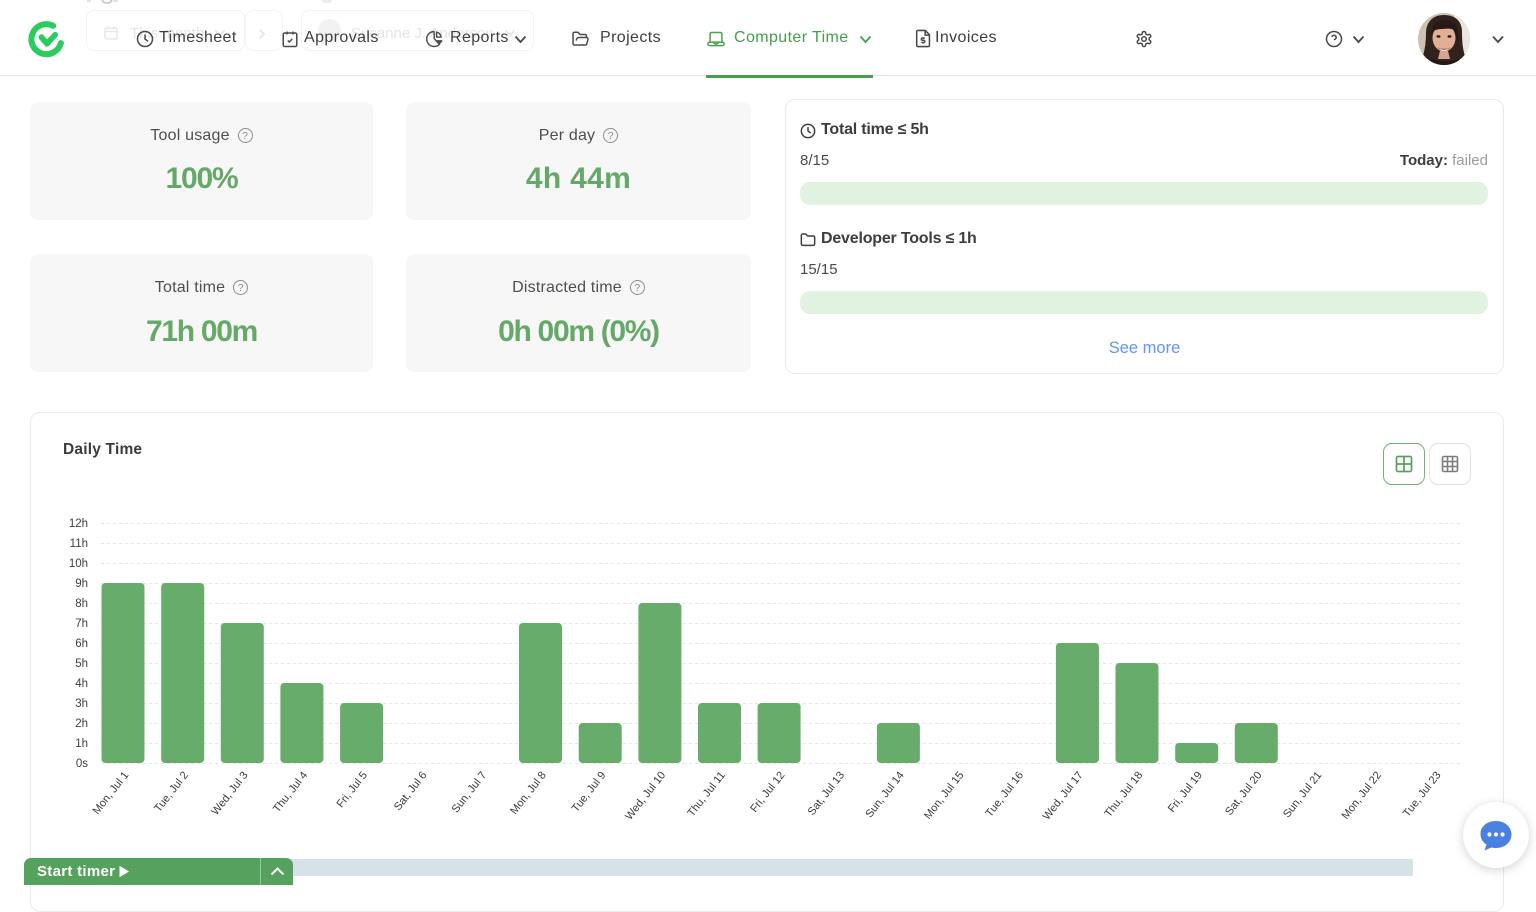 This screenshot has width=1536, height=912. Describe the element at coordinates (944, 795) in the screenshot. I see `svg-text: Mon, Jul 15` at that location.